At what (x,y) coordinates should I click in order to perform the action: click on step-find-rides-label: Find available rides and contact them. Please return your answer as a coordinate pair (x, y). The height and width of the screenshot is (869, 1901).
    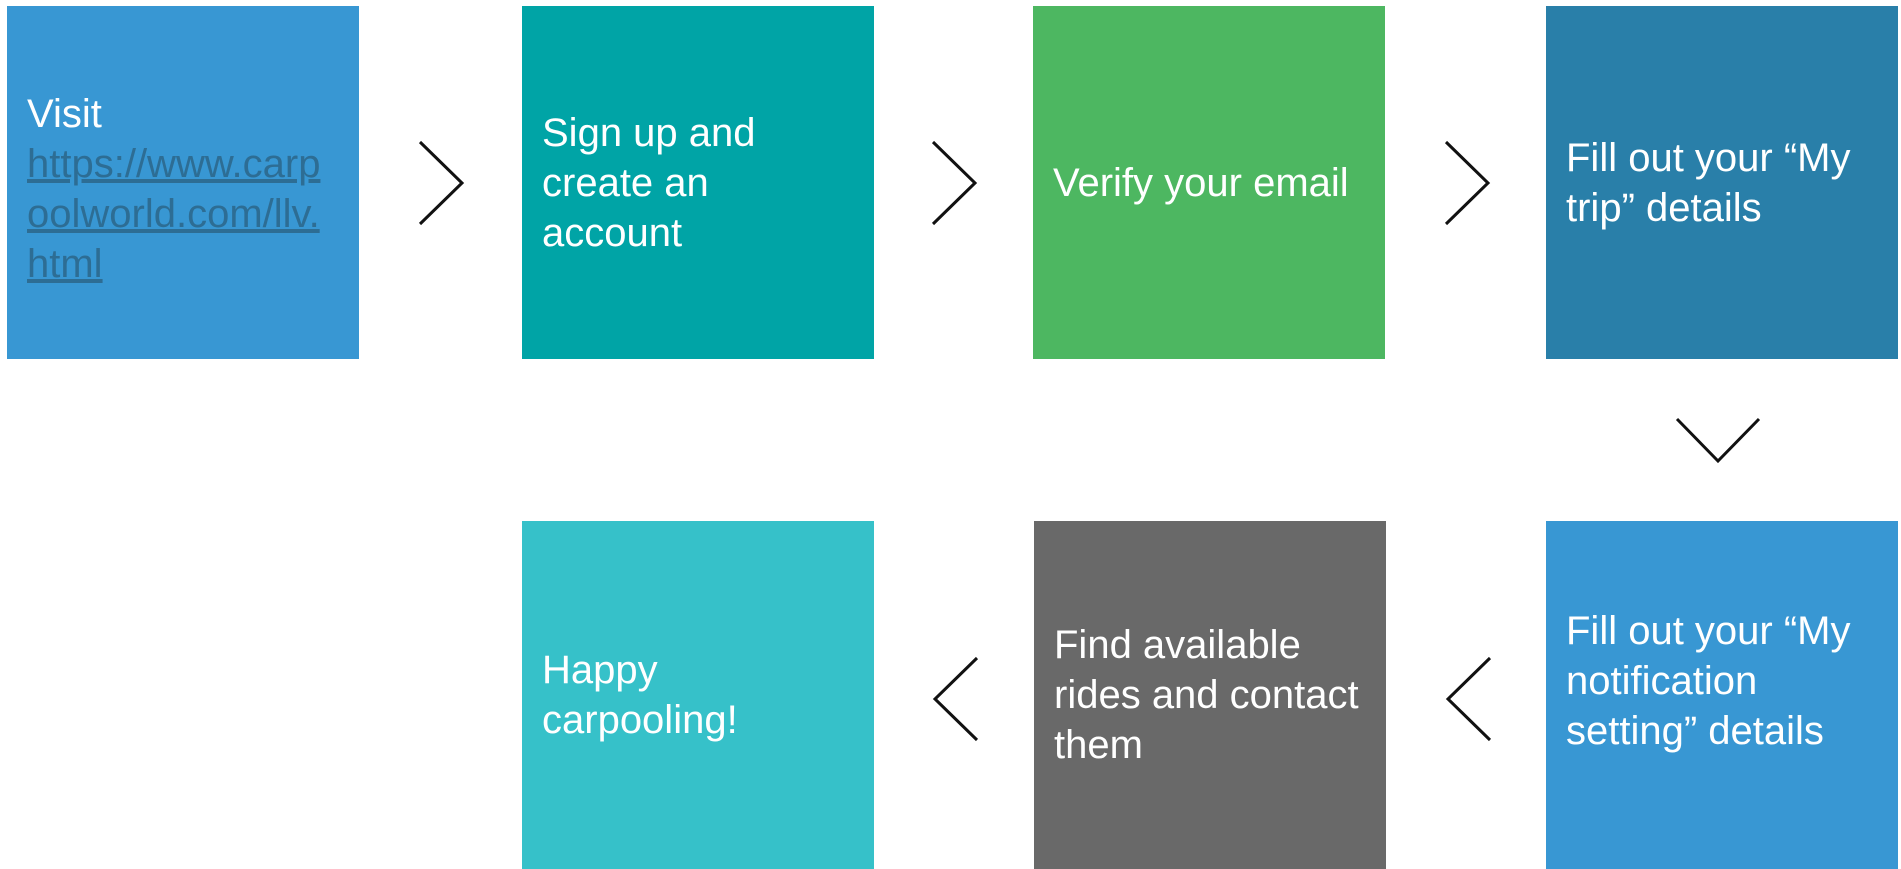
    Looking at the image, I should click on (1206, 695).